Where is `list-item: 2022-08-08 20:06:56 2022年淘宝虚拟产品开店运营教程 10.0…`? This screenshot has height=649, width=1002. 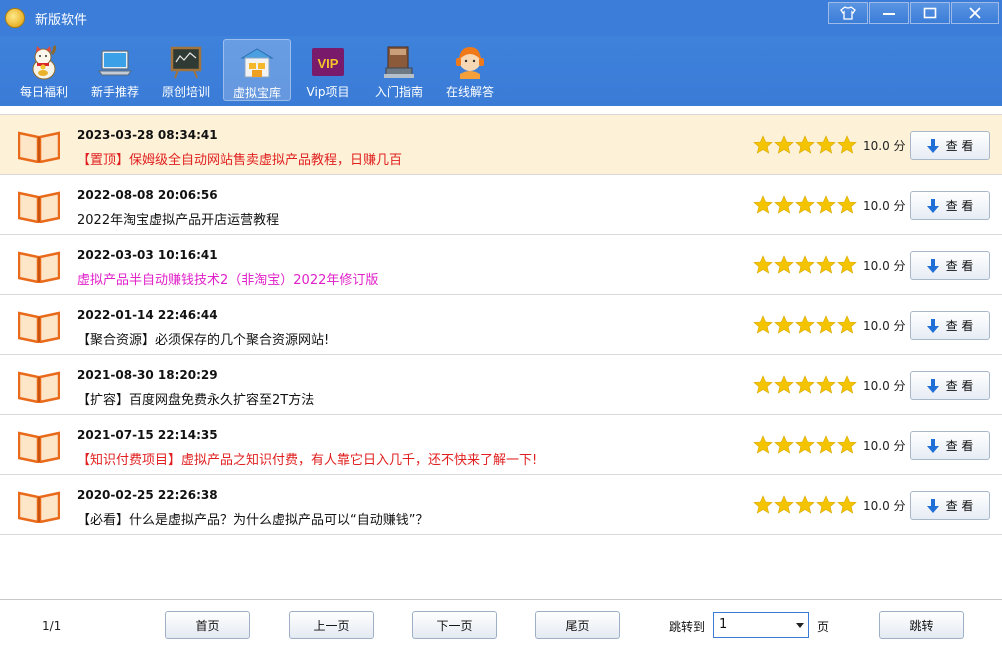 list-item: 2022-08-08 20:06:56 2022年淘宝虚拟产品开店运营教程 10.0… is located at coordinates (501, 205).